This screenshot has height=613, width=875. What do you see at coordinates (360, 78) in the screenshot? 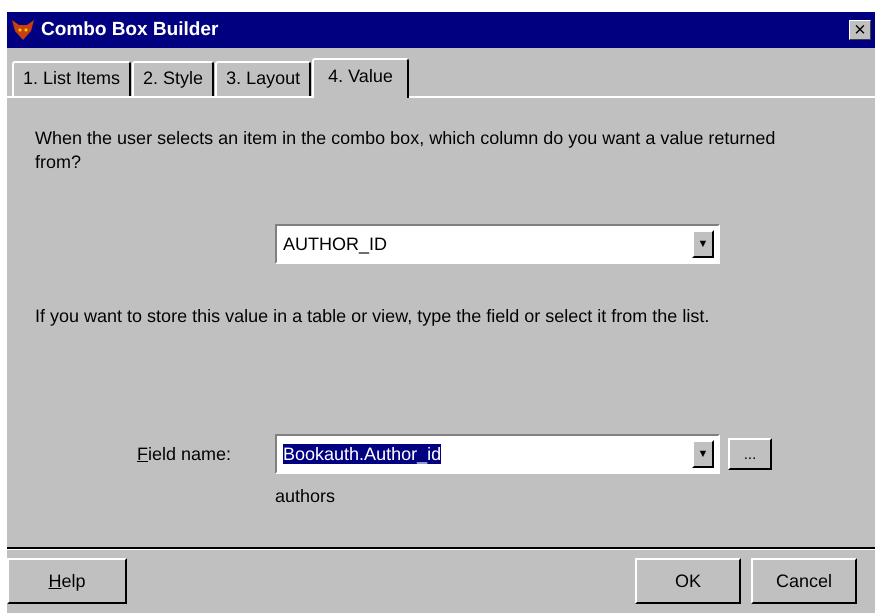
I see `tab: 4. Value` at bounding box center [360, 78].